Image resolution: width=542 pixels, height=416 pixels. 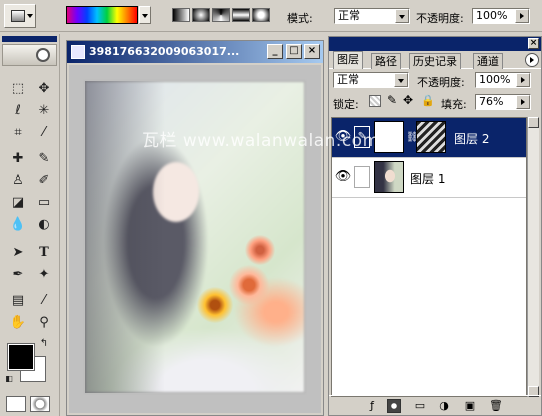 What do you see at coordinates (44, 275) in the screenshot?
I see `shape-icon: ✦` at bounding box center [44, 275].